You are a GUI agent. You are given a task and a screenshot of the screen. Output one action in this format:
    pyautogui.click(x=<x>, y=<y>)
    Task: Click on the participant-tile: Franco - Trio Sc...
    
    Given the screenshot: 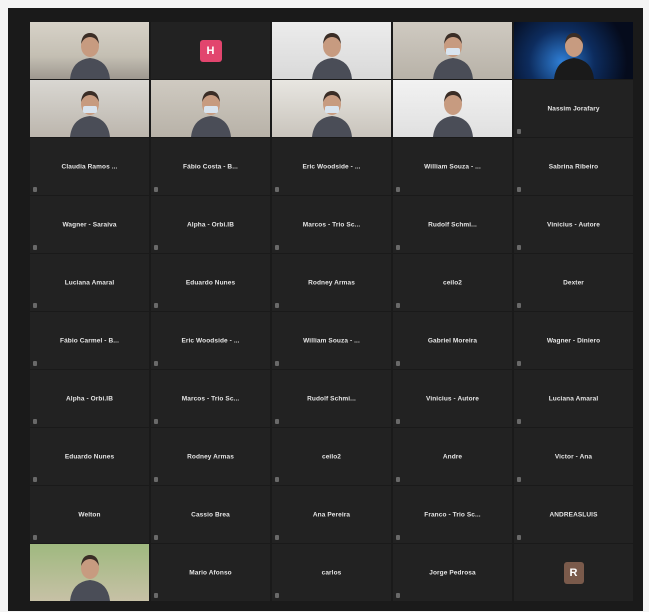 What is the action you would take?
    pyautogui.click(x=452, y=514)
    